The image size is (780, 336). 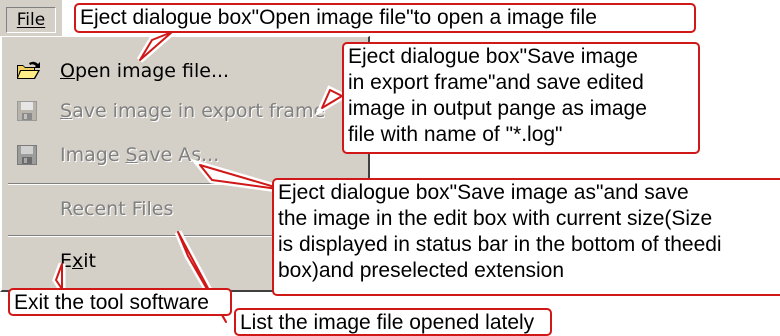 What do you see at coordinates (120, 302) in the screenshot?
I see `callout-exit: Exit the tool software` at bounding box center [120, 302].